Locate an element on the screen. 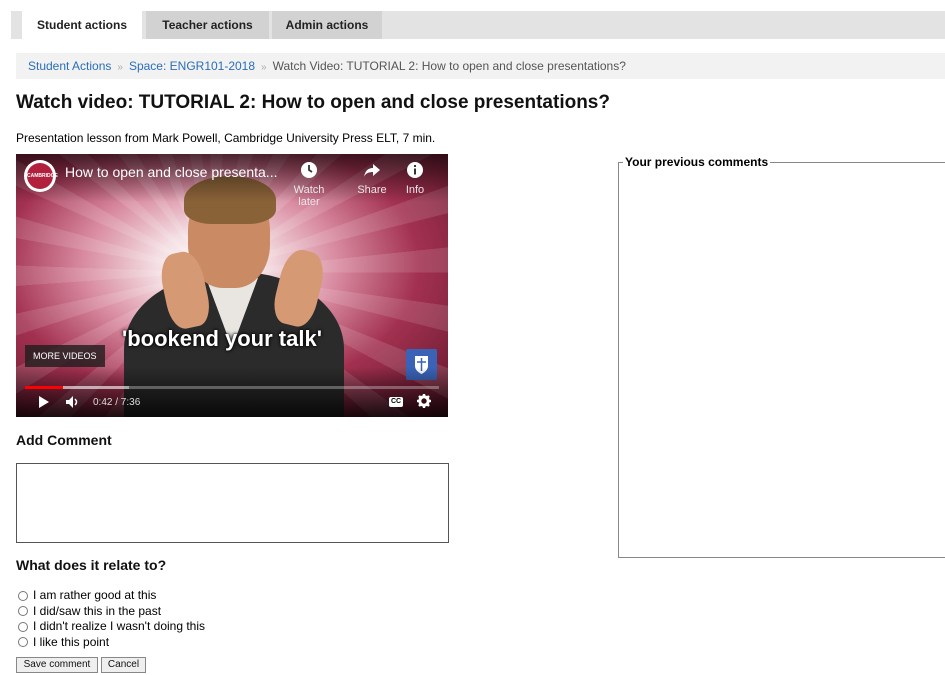  channel-logo-text: CAMBRIDGE is located at coordinates (42, 176).